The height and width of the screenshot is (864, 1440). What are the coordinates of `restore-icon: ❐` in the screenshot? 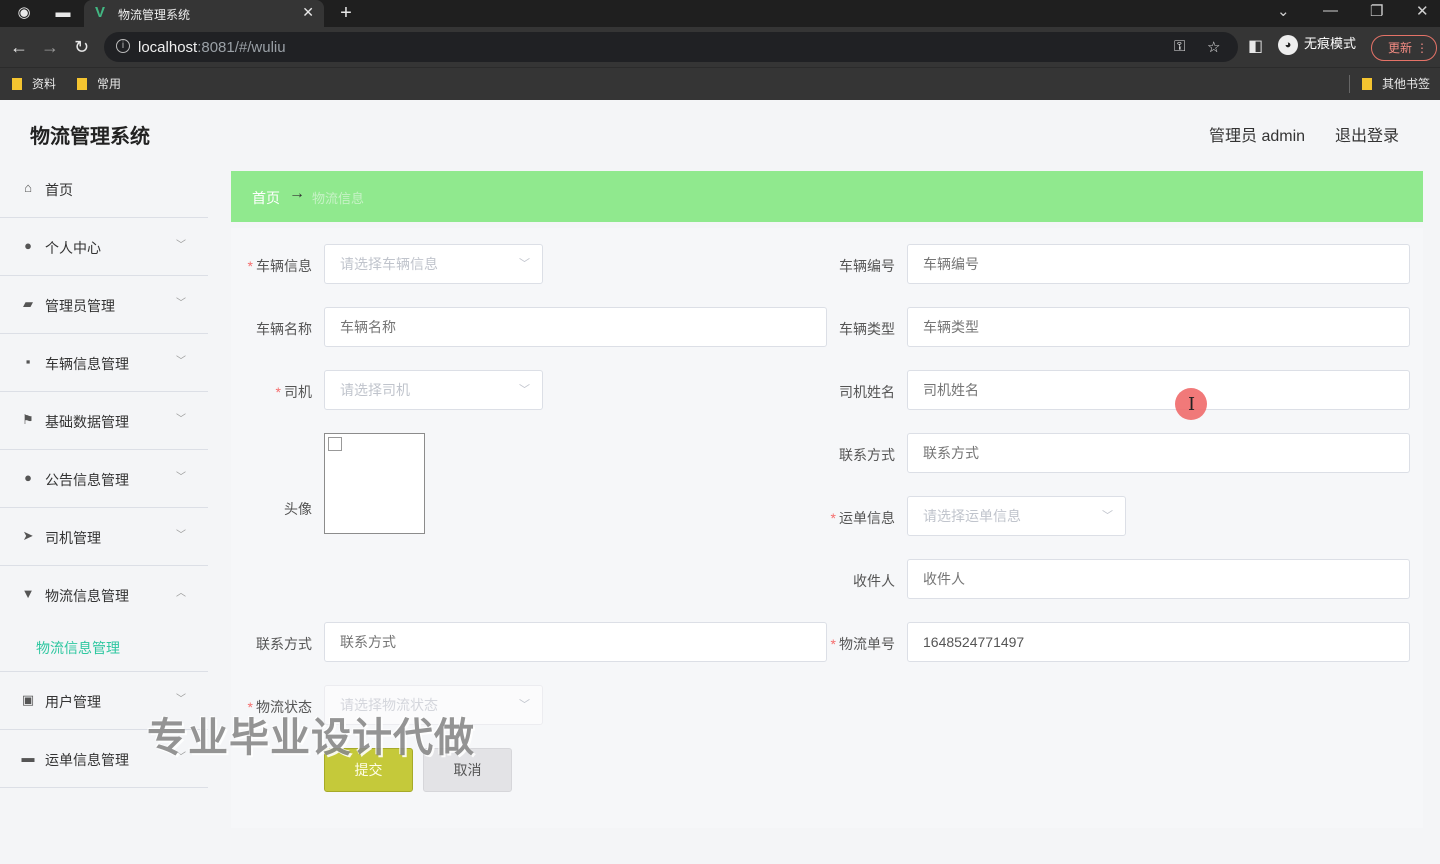 It's located at (1376, 11).